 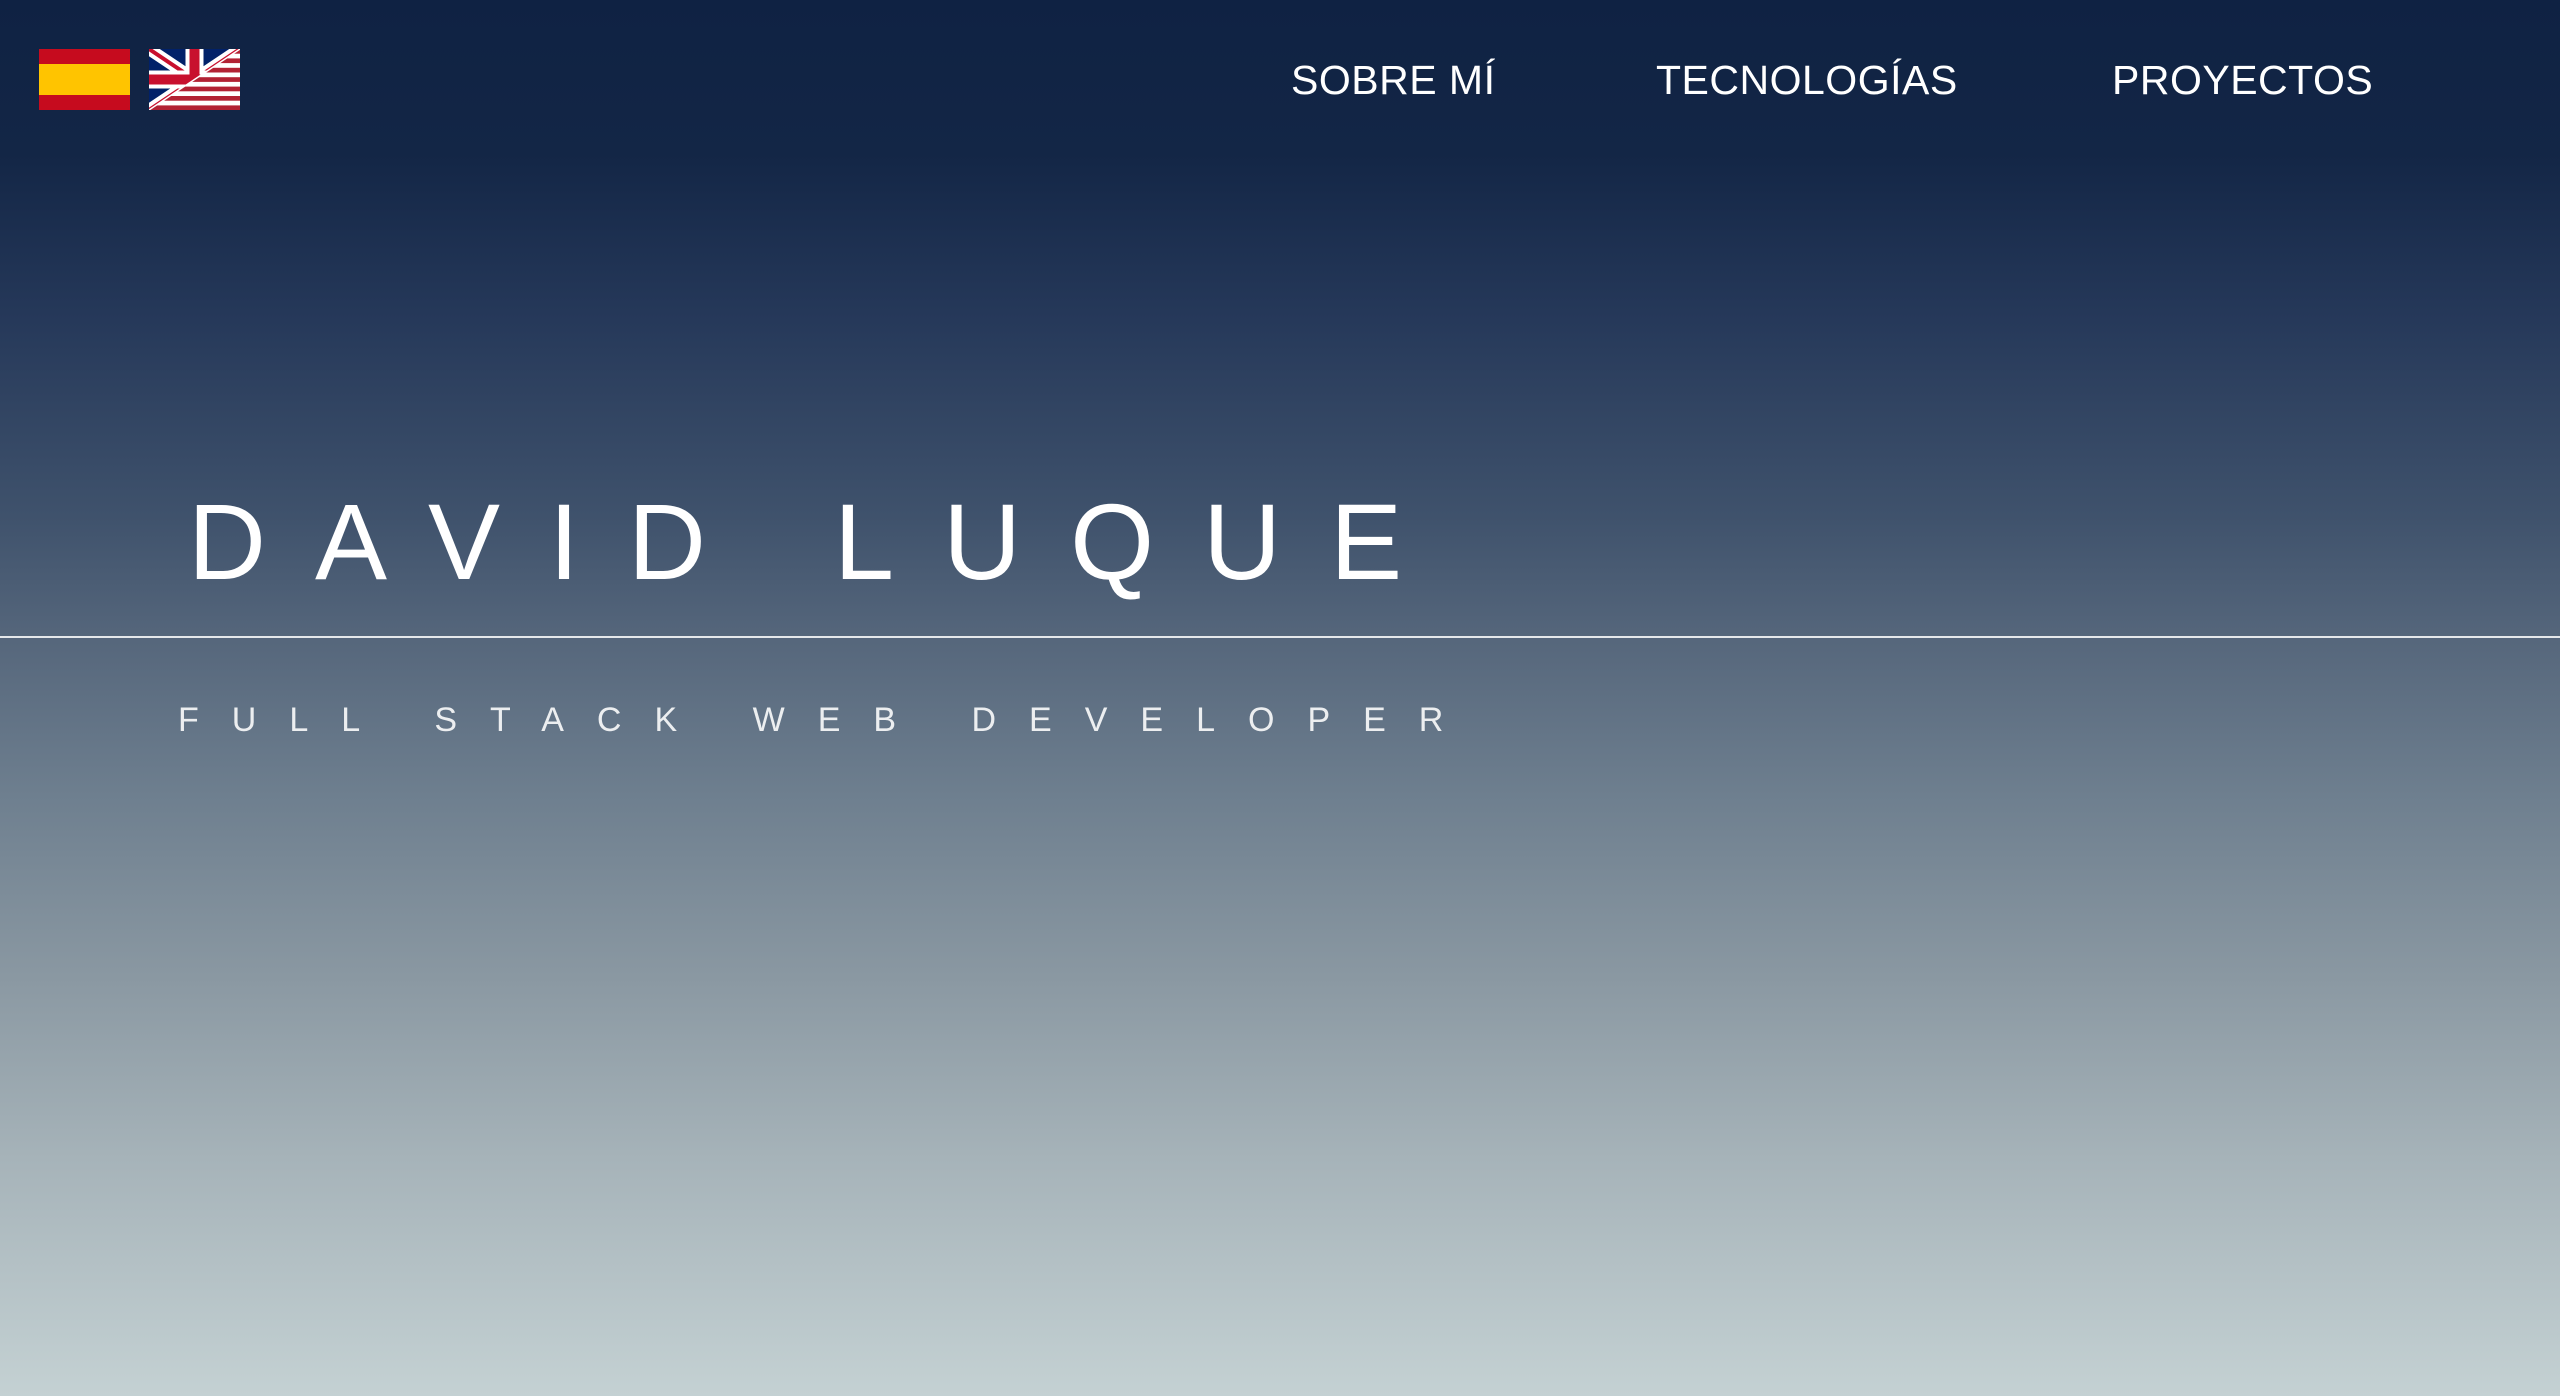 What do you see at coordinates (1807, 80) in the screenshot?
I see `nav-link-technologies: TECNOLOGÍAS` at bounding box center [1807, 80].